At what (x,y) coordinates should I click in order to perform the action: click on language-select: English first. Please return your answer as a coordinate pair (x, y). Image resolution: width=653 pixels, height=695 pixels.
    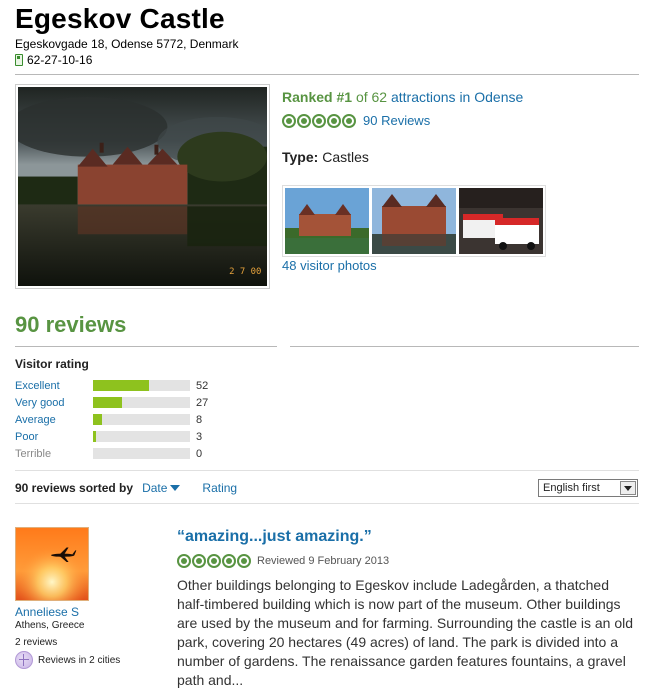
    Looking at the image, I should click on (588, 488).